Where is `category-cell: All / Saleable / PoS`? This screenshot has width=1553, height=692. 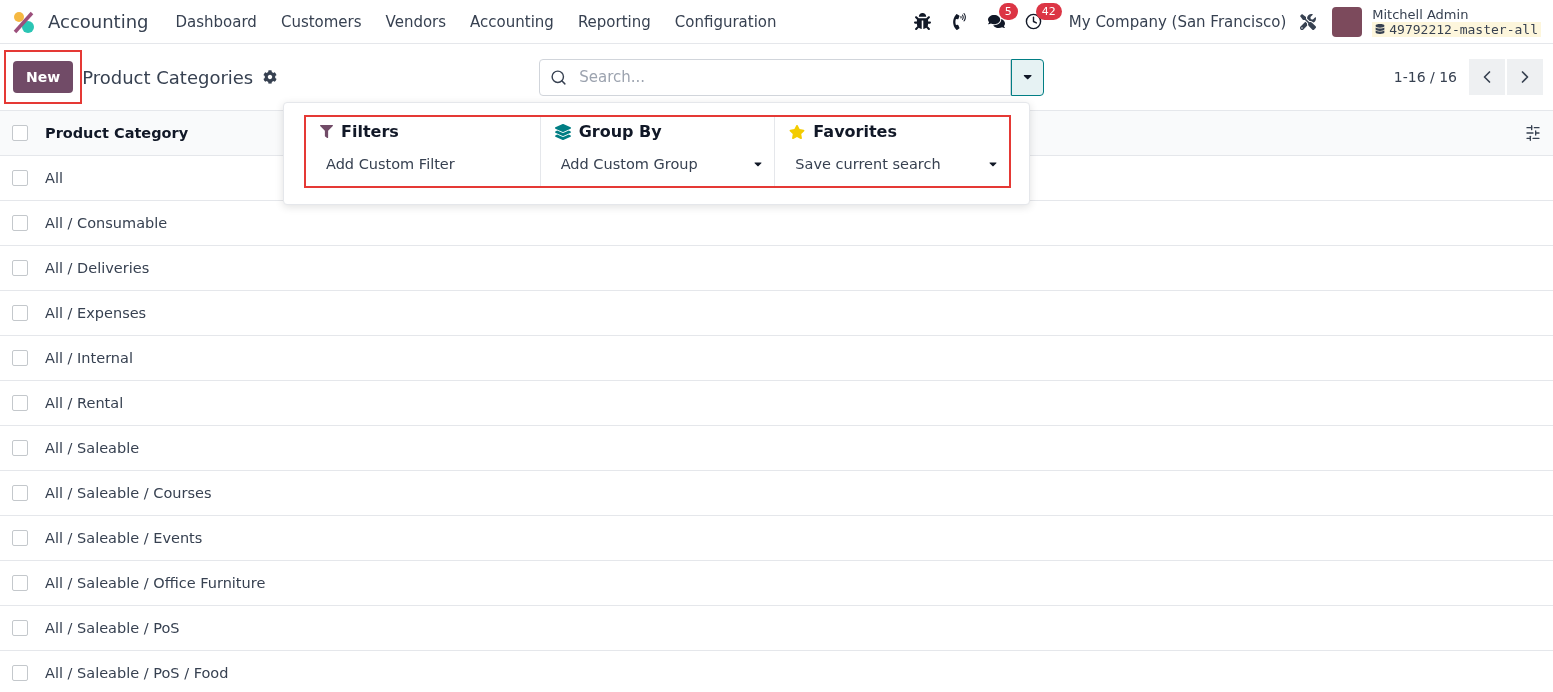 category-cell: All / Saleable / PoS is located at coordinates (112, 628).